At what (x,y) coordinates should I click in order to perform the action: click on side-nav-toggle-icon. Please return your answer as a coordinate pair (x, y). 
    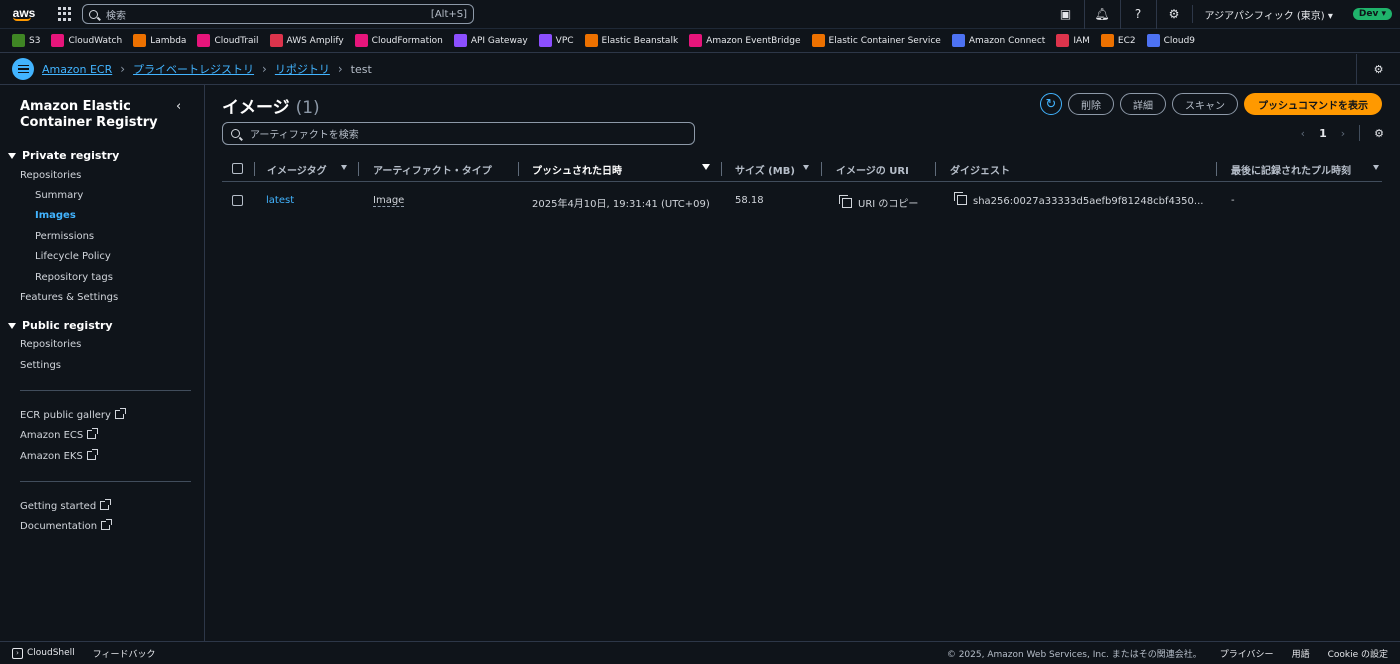
    Looking at the image, I should click on (23, 69).